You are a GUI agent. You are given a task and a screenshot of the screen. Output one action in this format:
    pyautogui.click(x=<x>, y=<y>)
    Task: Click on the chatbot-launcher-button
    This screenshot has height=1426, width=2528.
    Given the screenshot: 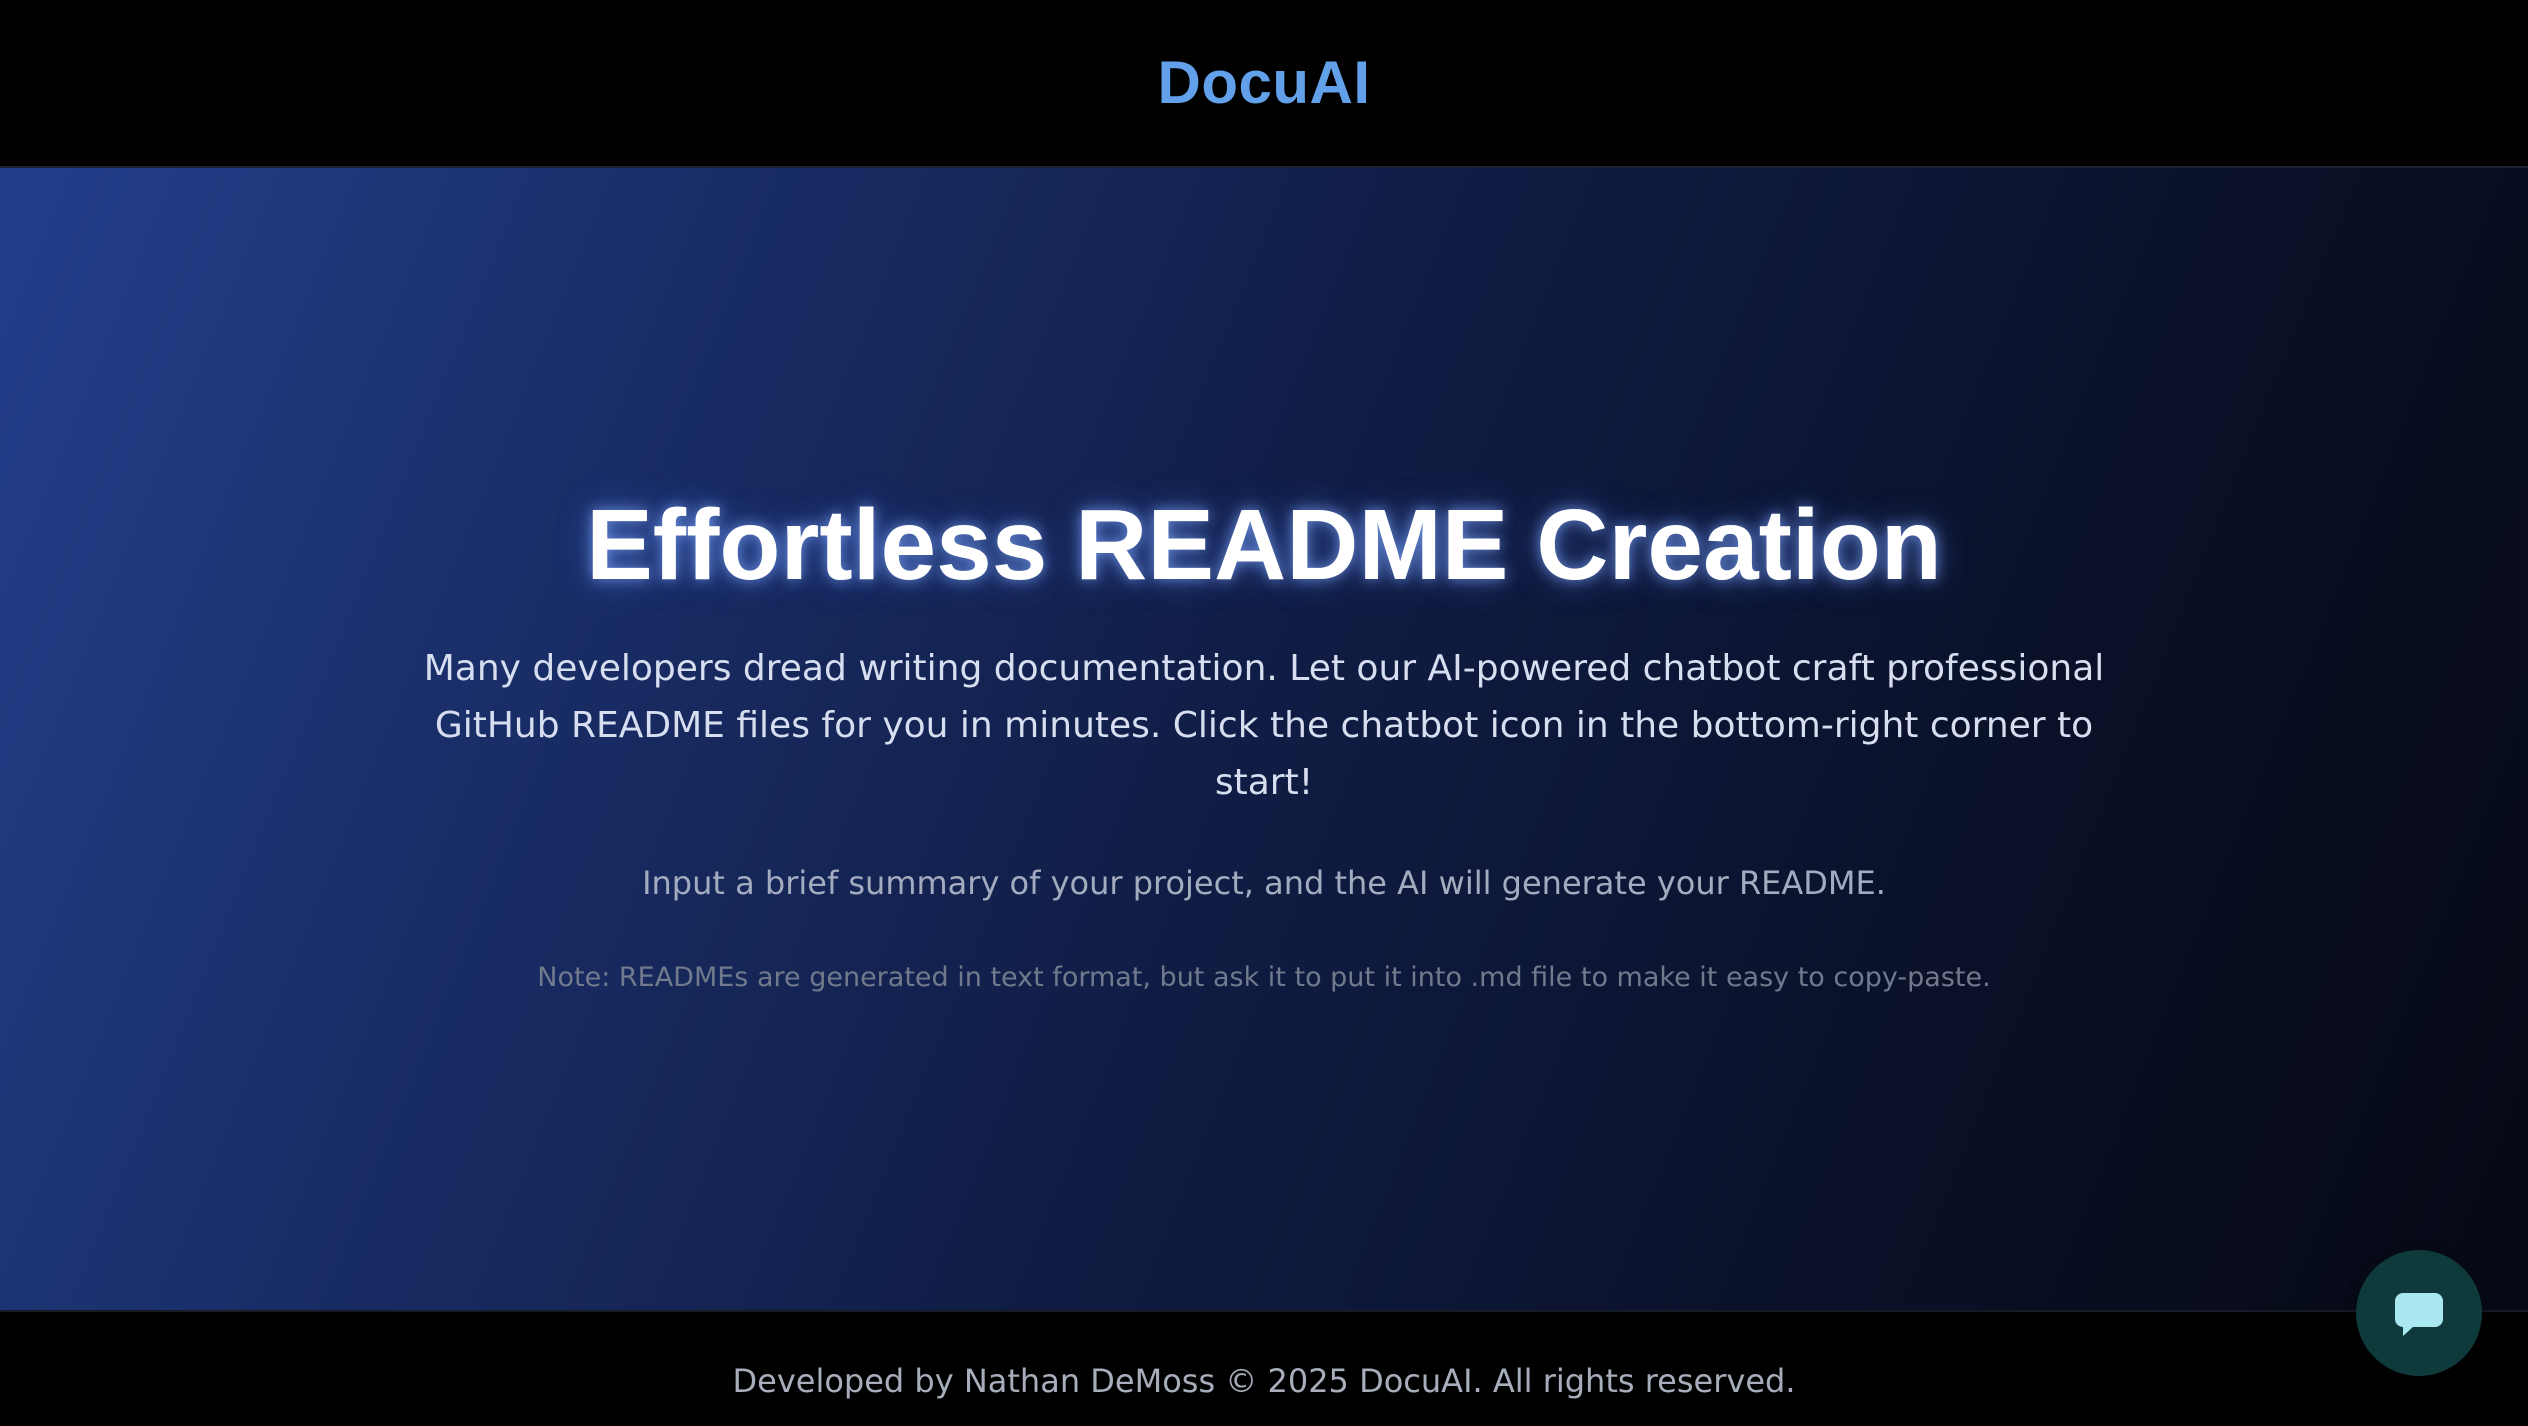 What is the action you would take?
    pyautogui.click(x=2419, y=1313)
    